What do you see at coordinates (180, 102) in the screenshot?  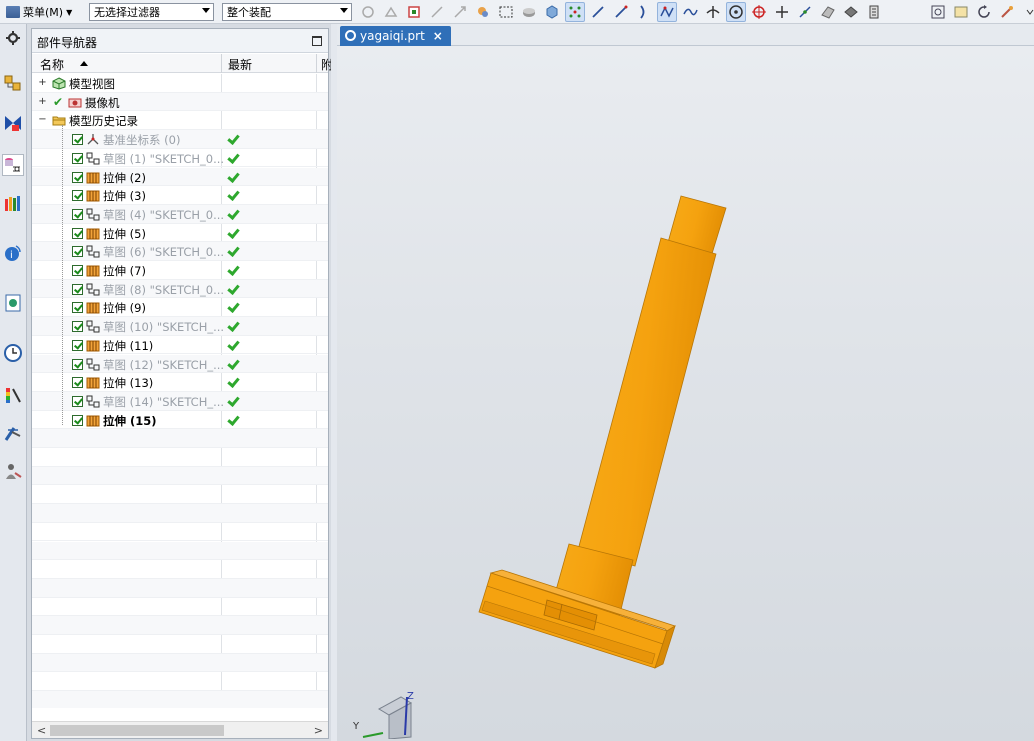 I see `feature-tree-row: + ✔ 摄像机` at bounding box center [180, 102].